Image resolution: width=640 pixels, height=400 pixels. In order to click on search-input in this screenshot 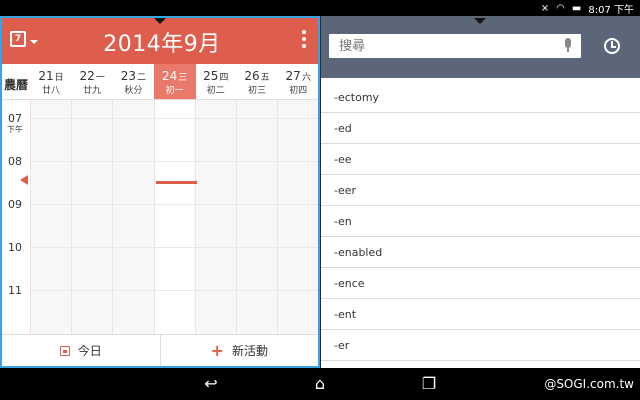, I will do `click(444, 46)`.